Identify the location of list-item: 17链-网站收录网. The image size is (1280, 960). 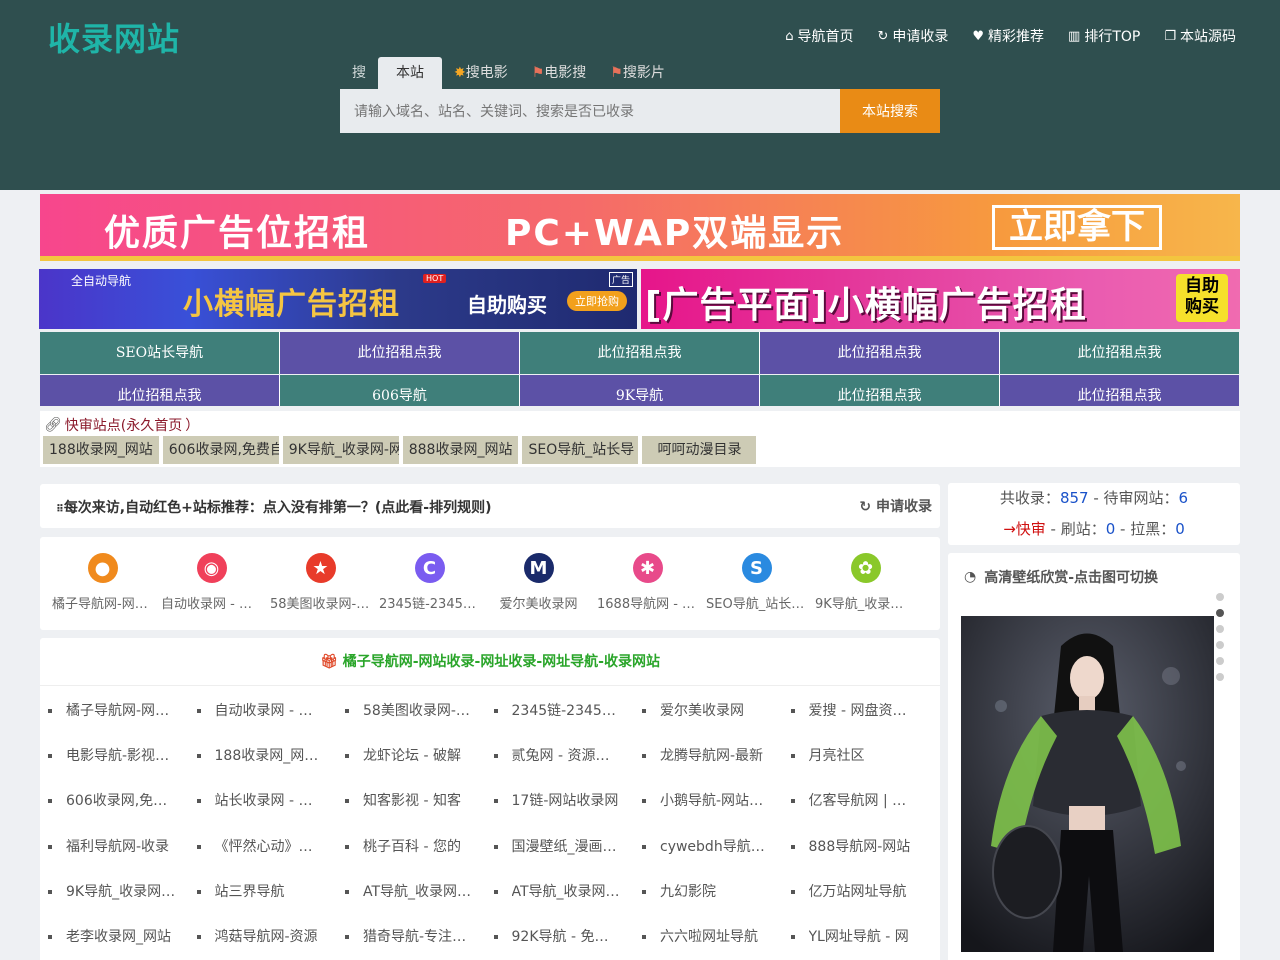
(560, 801).